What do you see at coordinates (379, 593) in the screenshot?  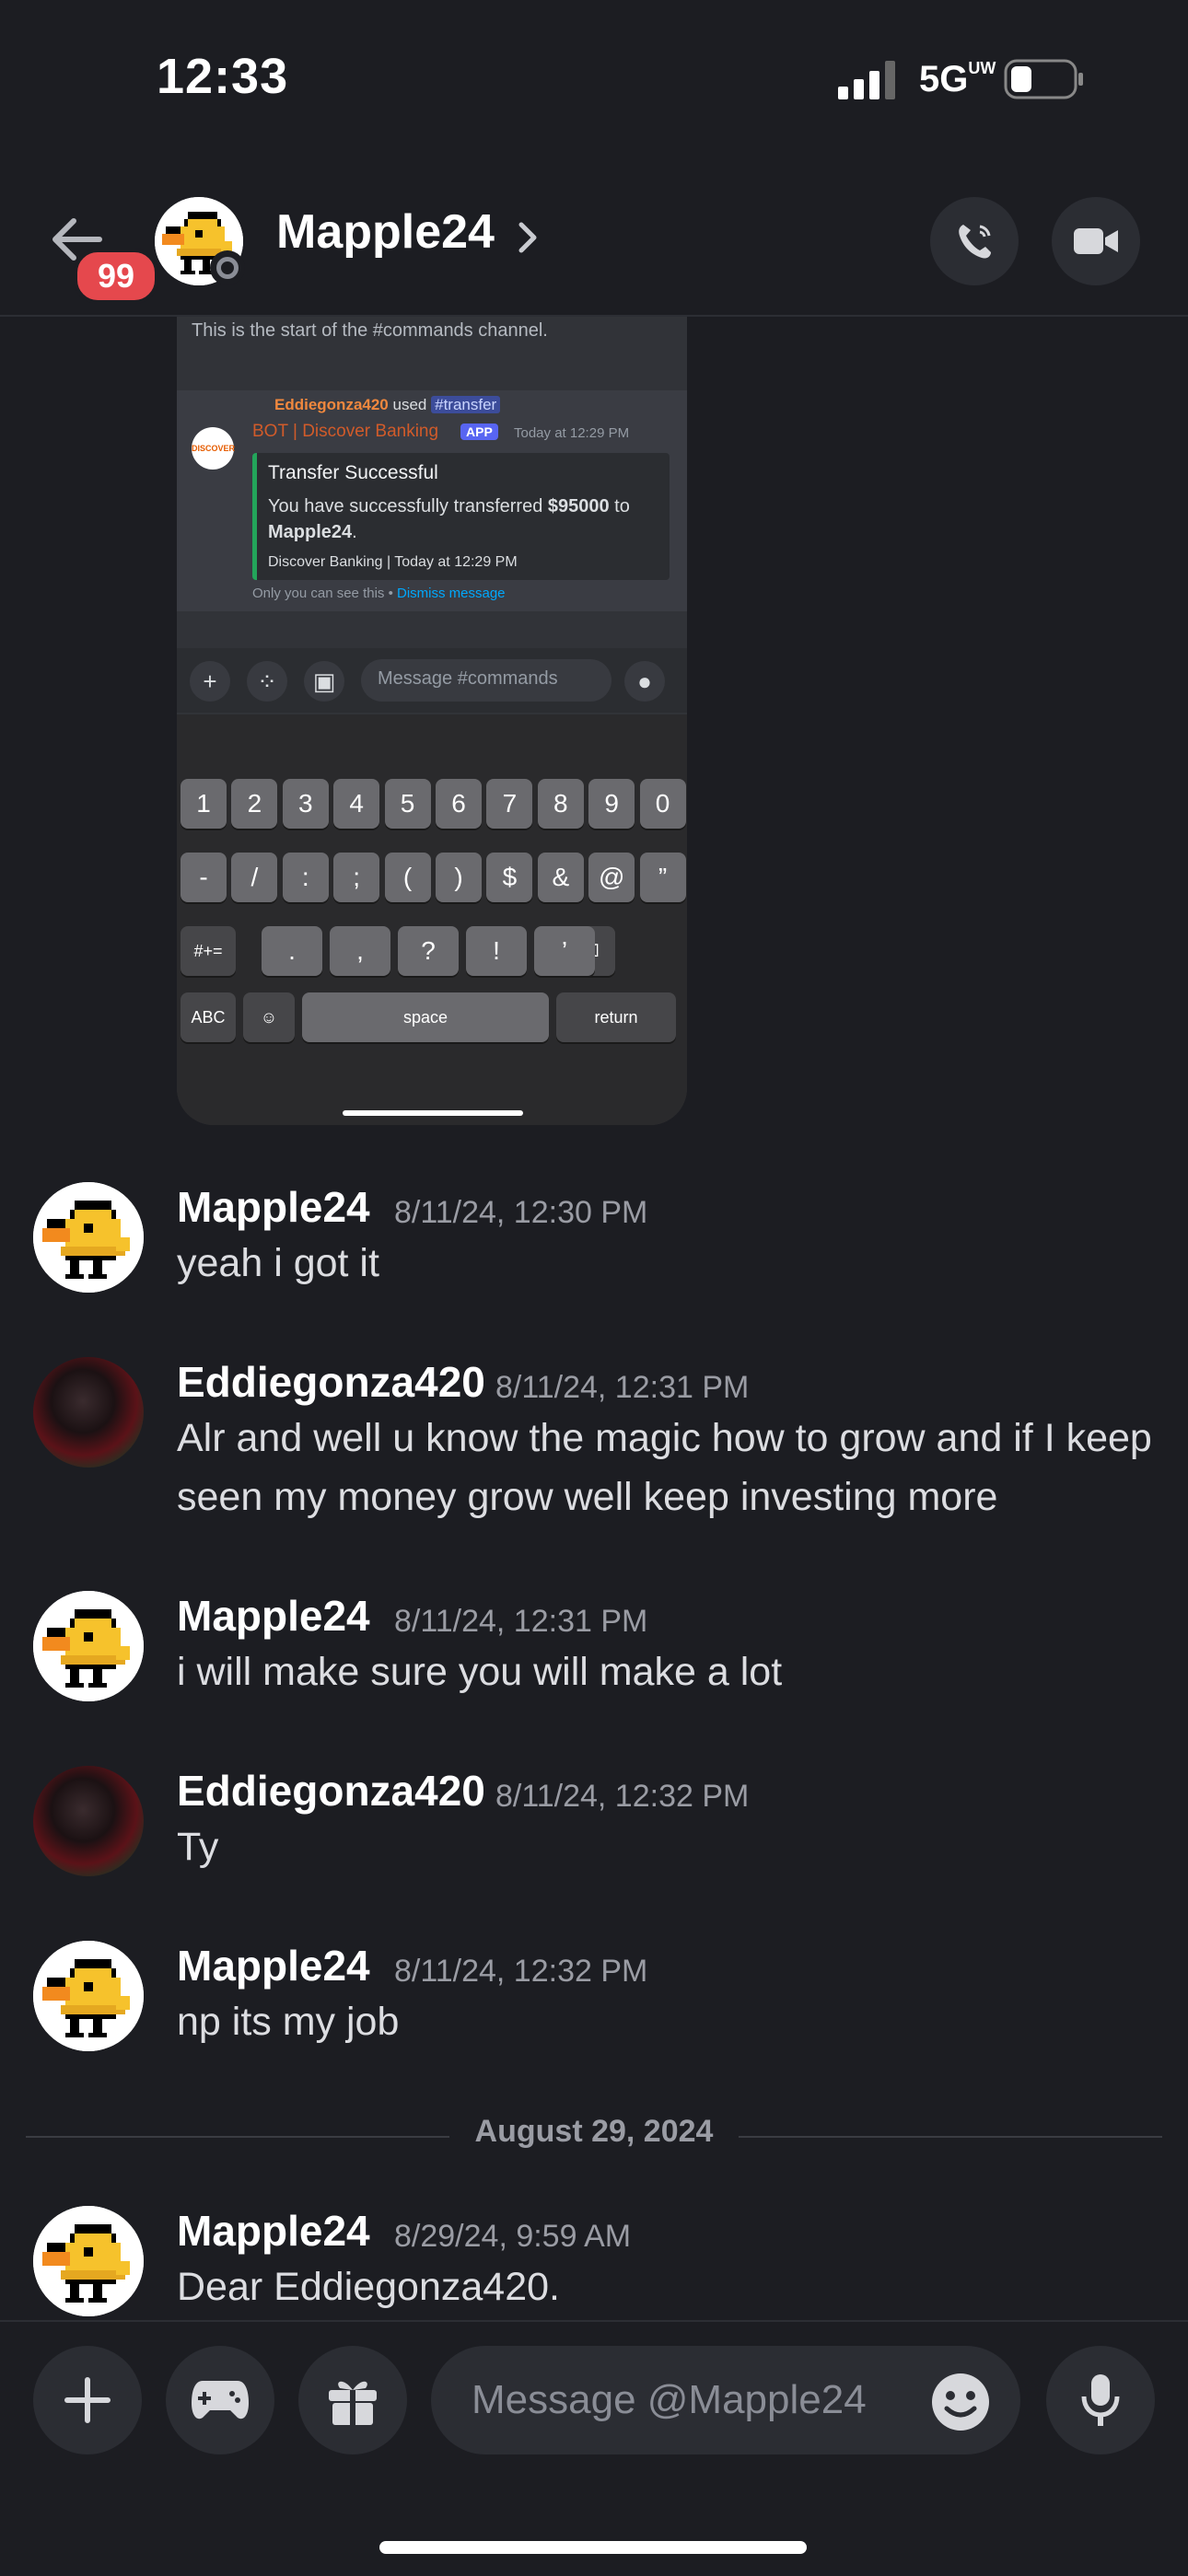 I see `ephemeral-note: Only you can see this • Dismiss message` at bounding box center [379, 593].